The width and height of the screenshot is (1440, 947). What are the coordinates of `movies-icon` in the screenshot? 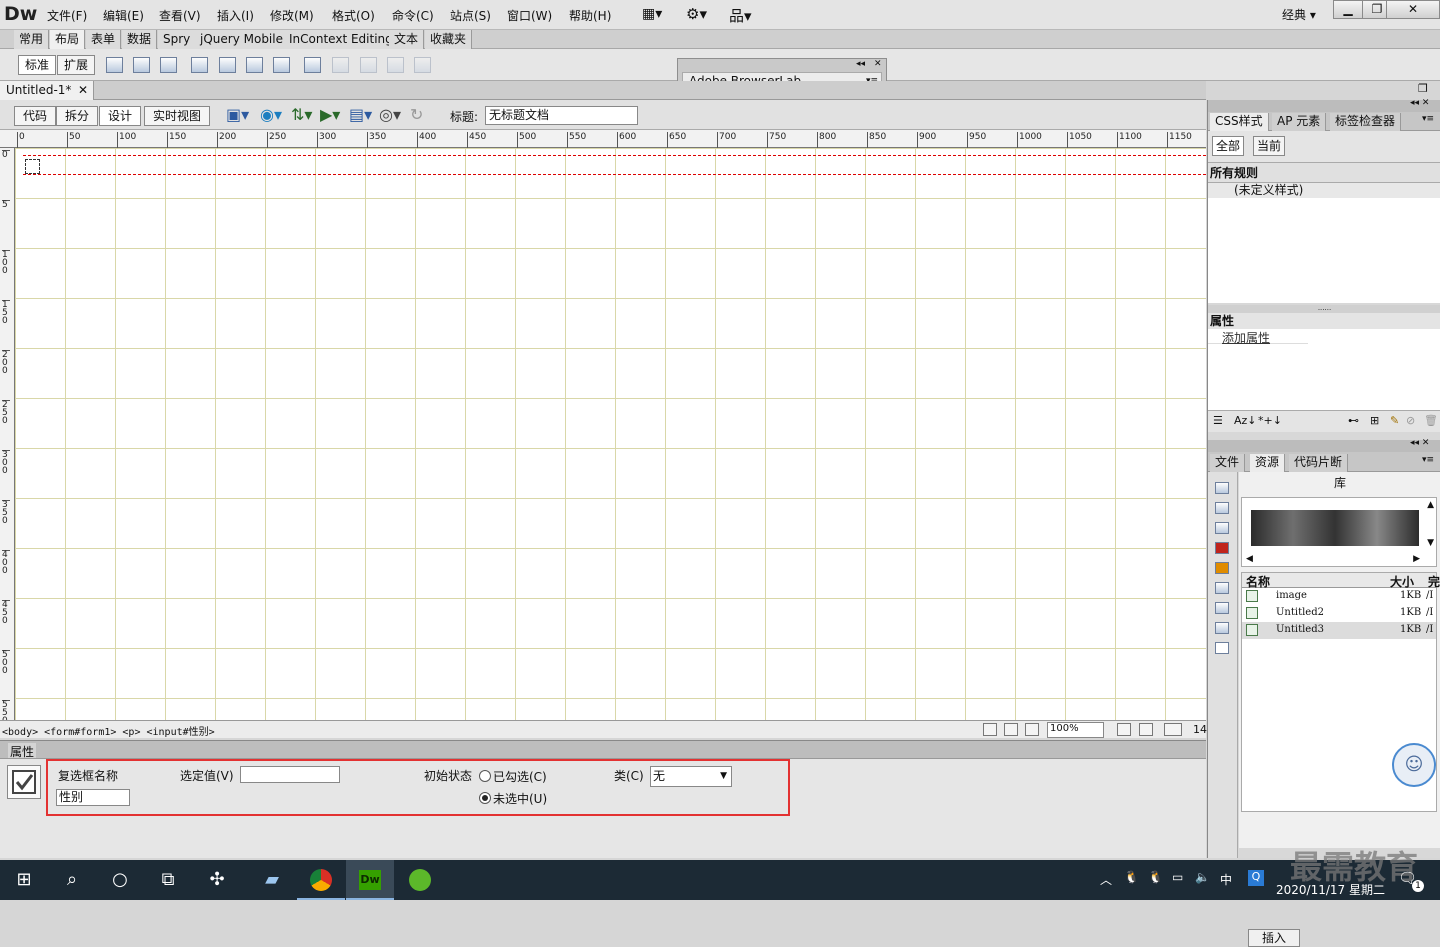 It's located at (1222, 588).